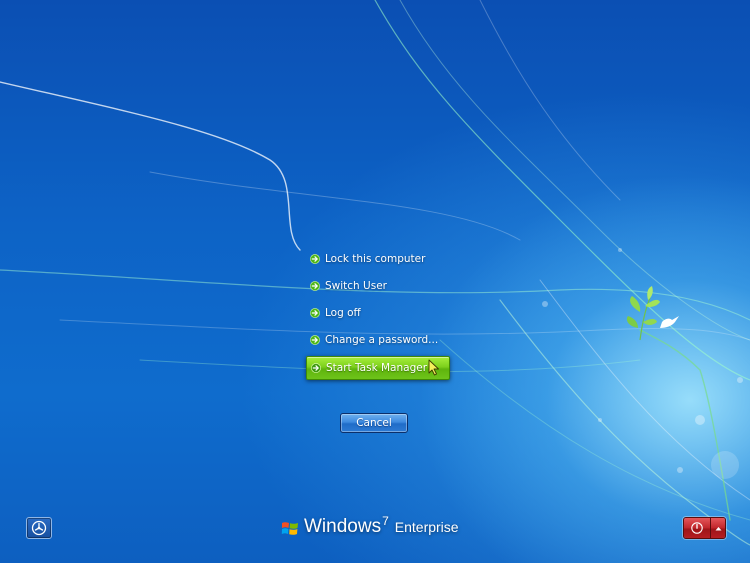 This screenshot has height=563, width=750. I want to click on switch-user-item: Switch User, so click(348, 286).